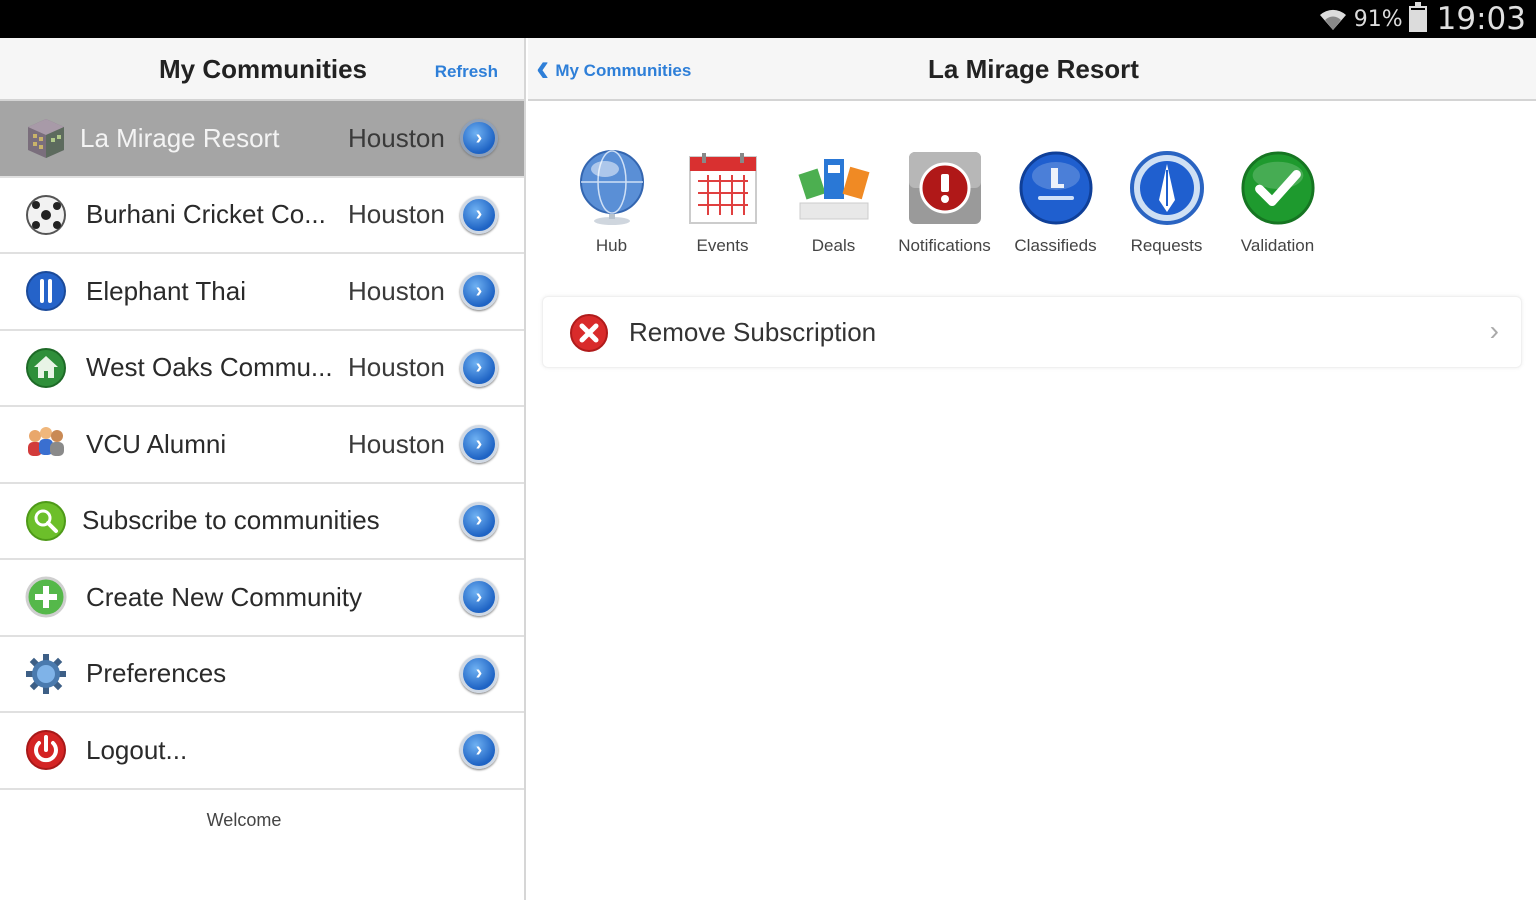 The width and height of the screenshot is (1536, 900). I want to click on add-icon, so click(46, 597).